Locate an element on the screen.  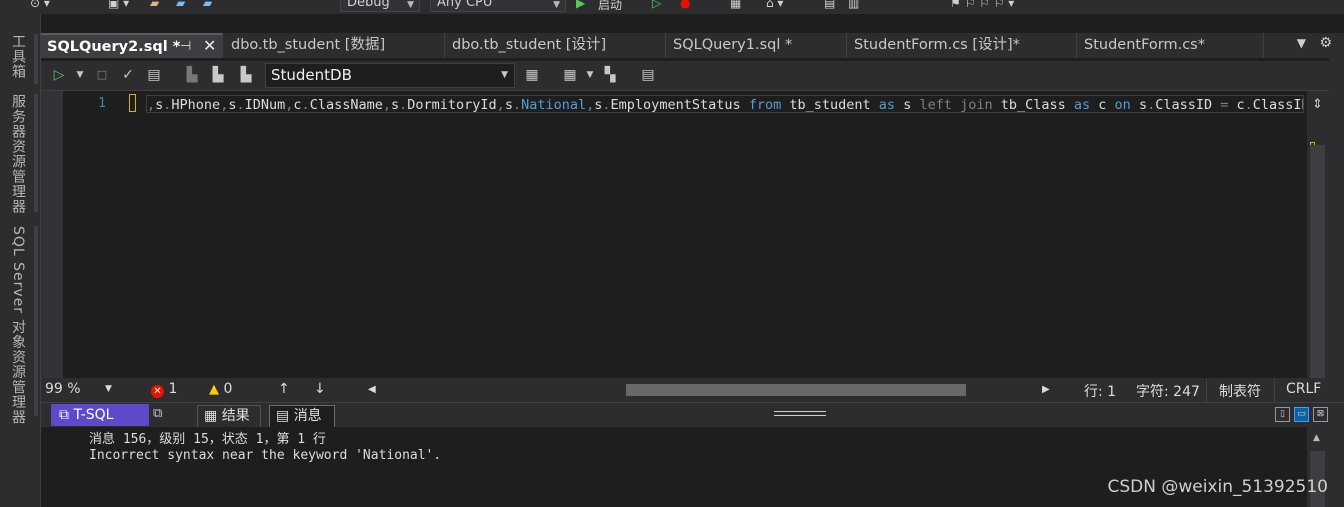
next-issue-icon: ↓ is located at coordinates (320, 389).